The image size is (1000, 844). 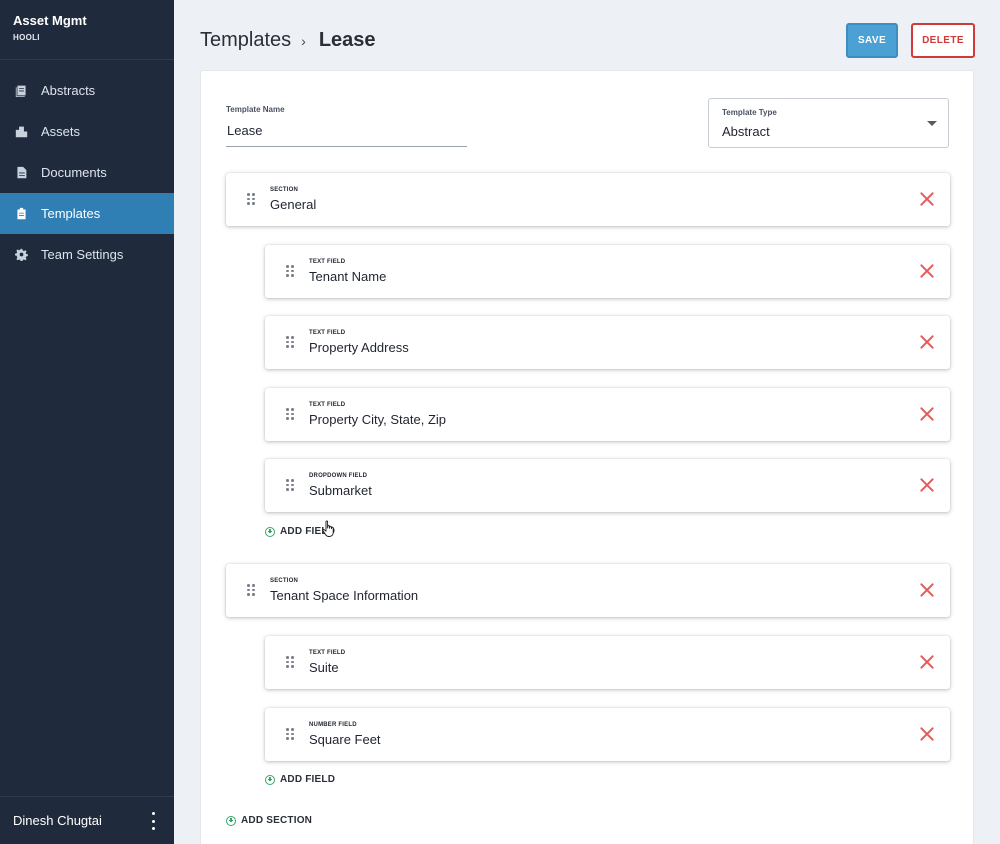 What do you see at coordinates (50, 20) in the screenshot?
I see `app-title: Asset Mgmt` at bounding box center [50, 20].